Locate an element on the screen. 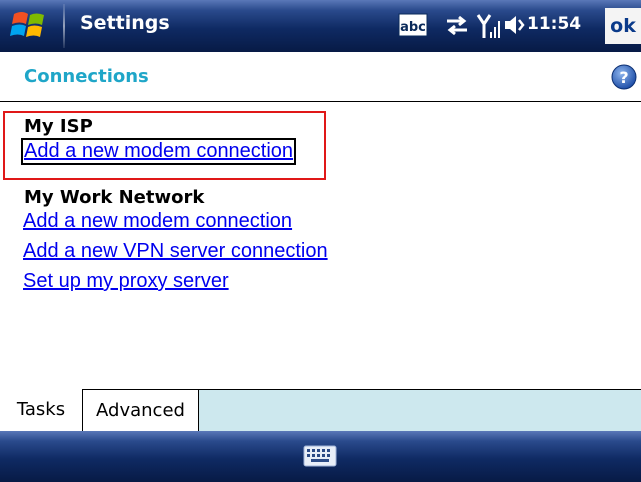 The width and height of the screenshot is (641, 482). volume-icon is located at coordinates (515, 25).